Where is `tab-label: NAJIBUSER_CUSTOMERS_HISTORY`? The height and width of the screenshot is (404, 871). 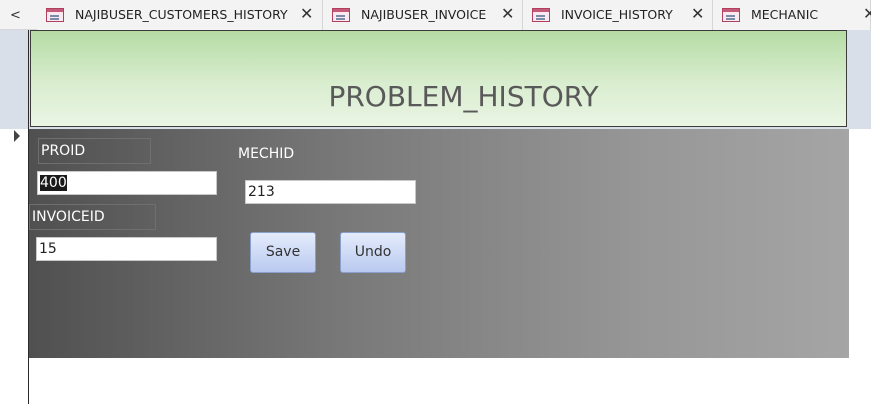
tab-label: NAJIBUSER_CUSTOMERS_HISTORY is located at coordinates (181, 14).